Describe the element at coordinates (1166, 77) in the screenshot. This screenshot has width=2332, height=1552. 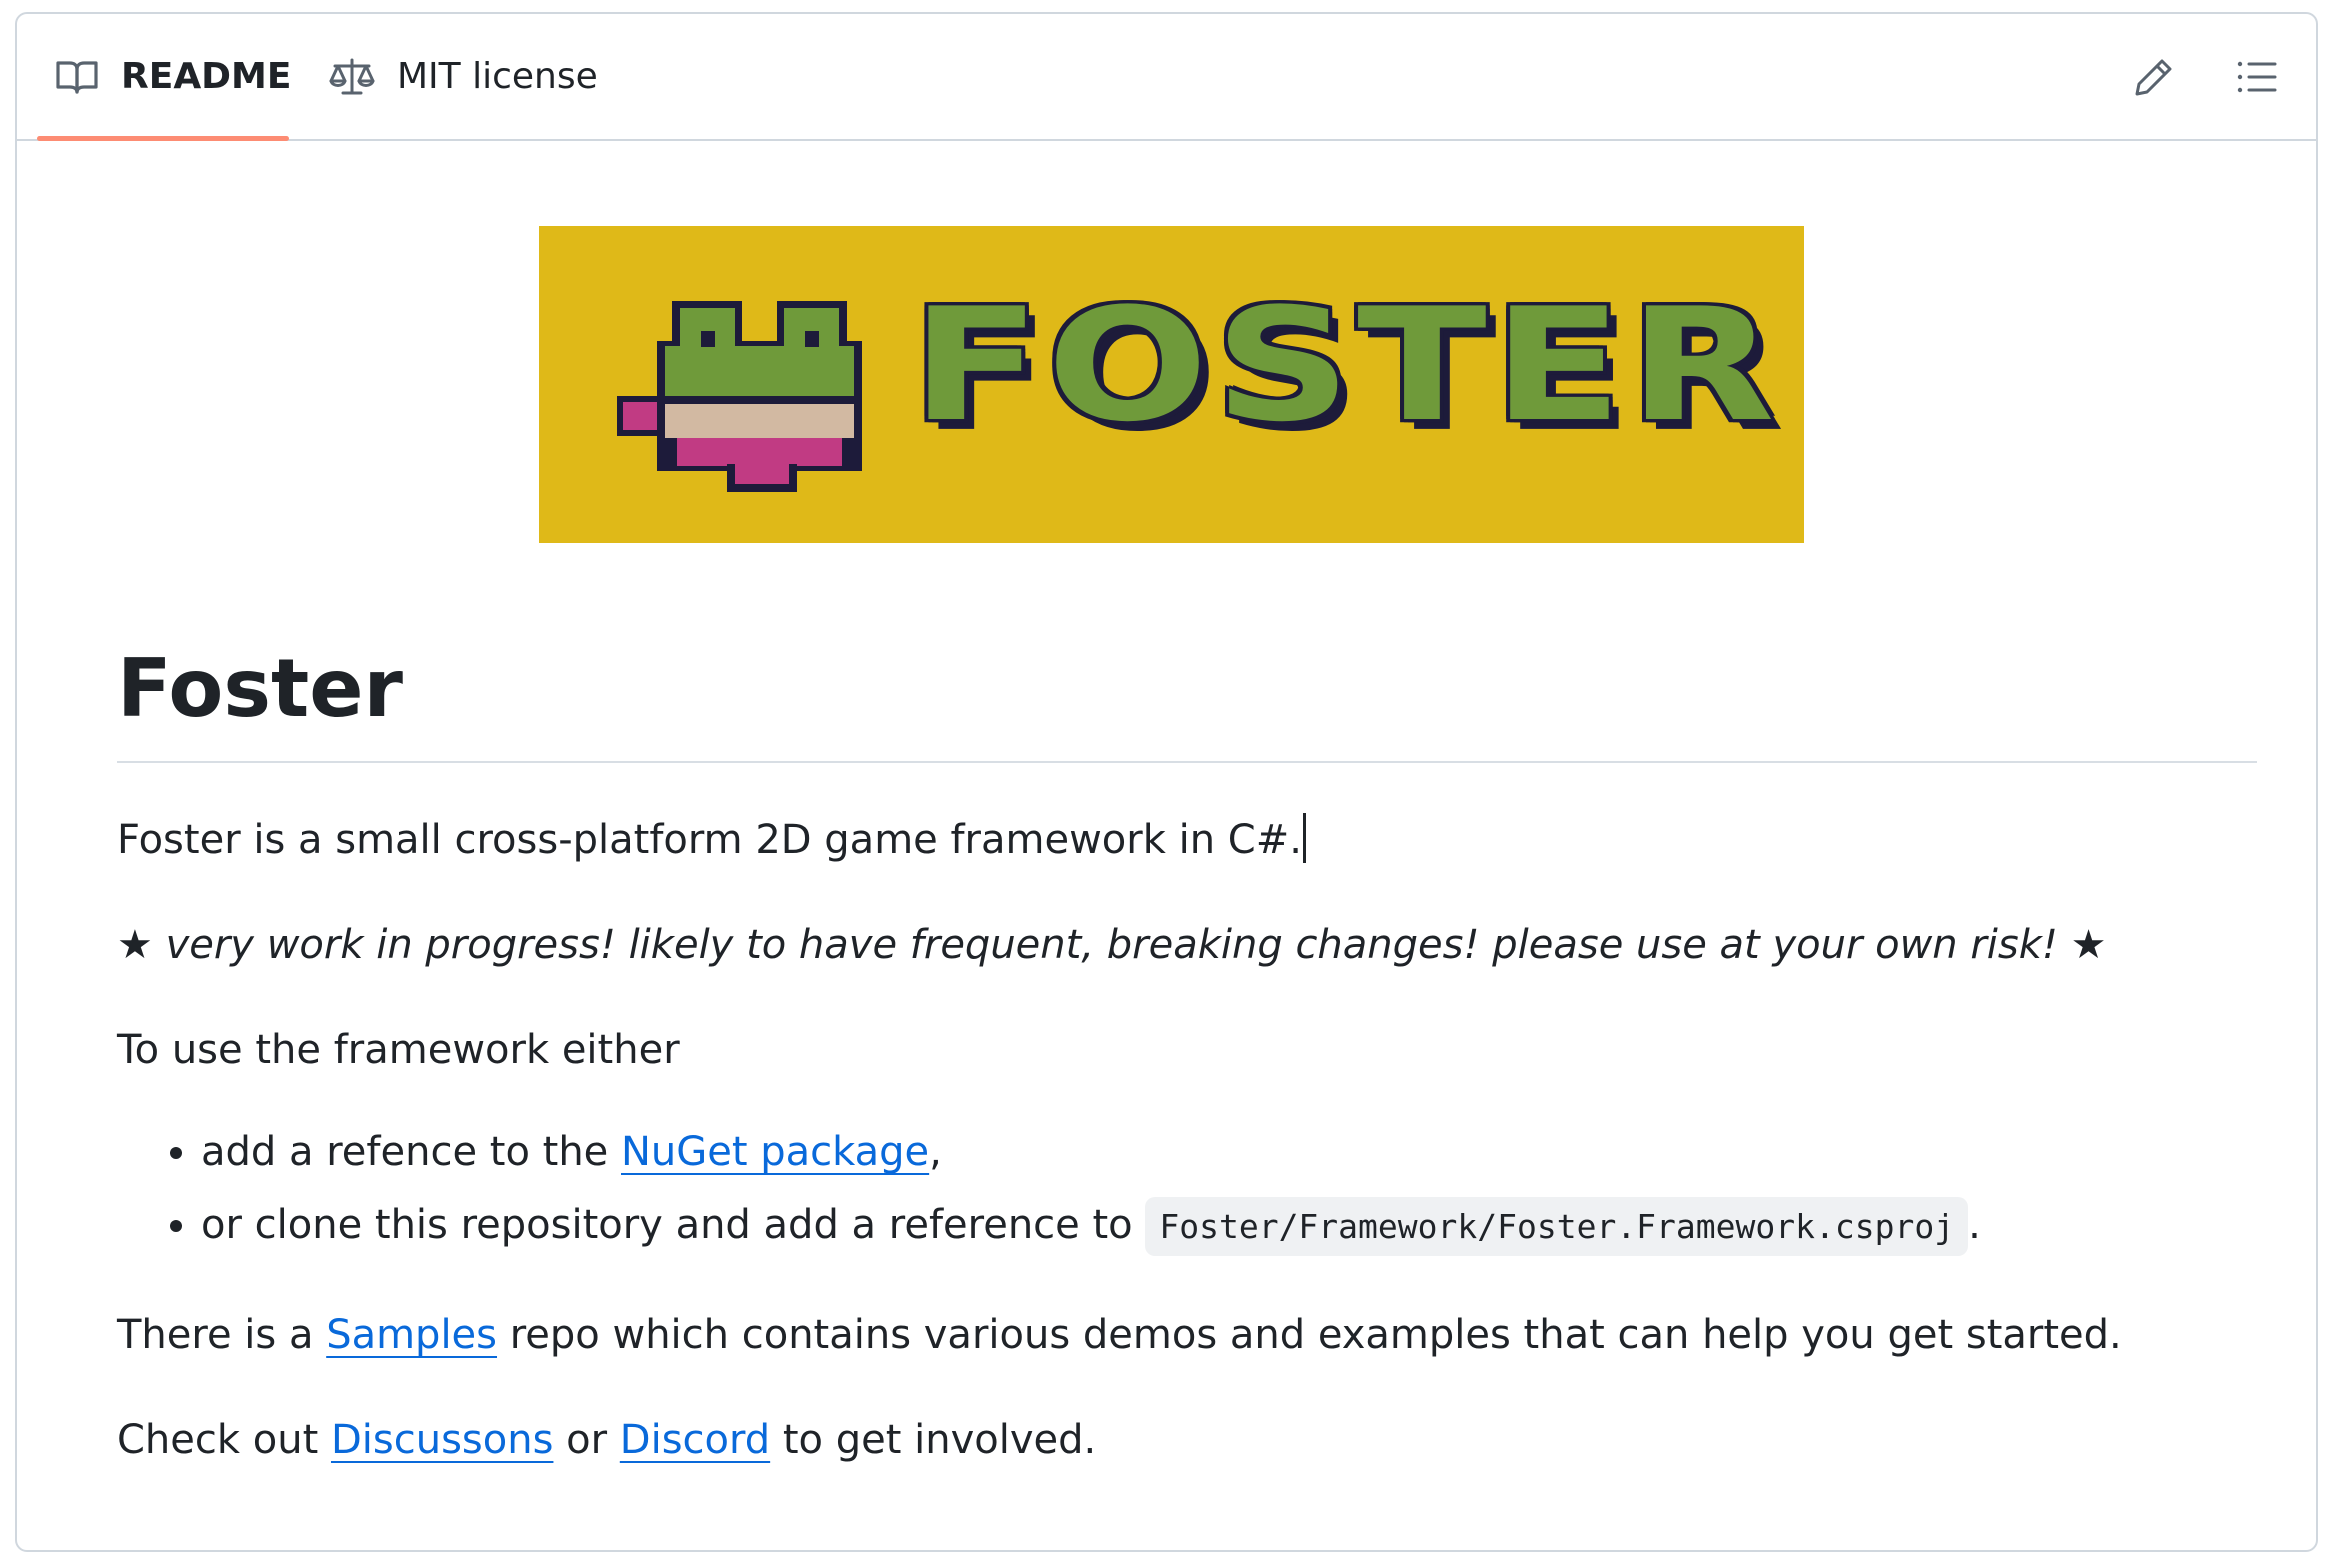
I see `readme-tabbar: README MIT license` at that location.